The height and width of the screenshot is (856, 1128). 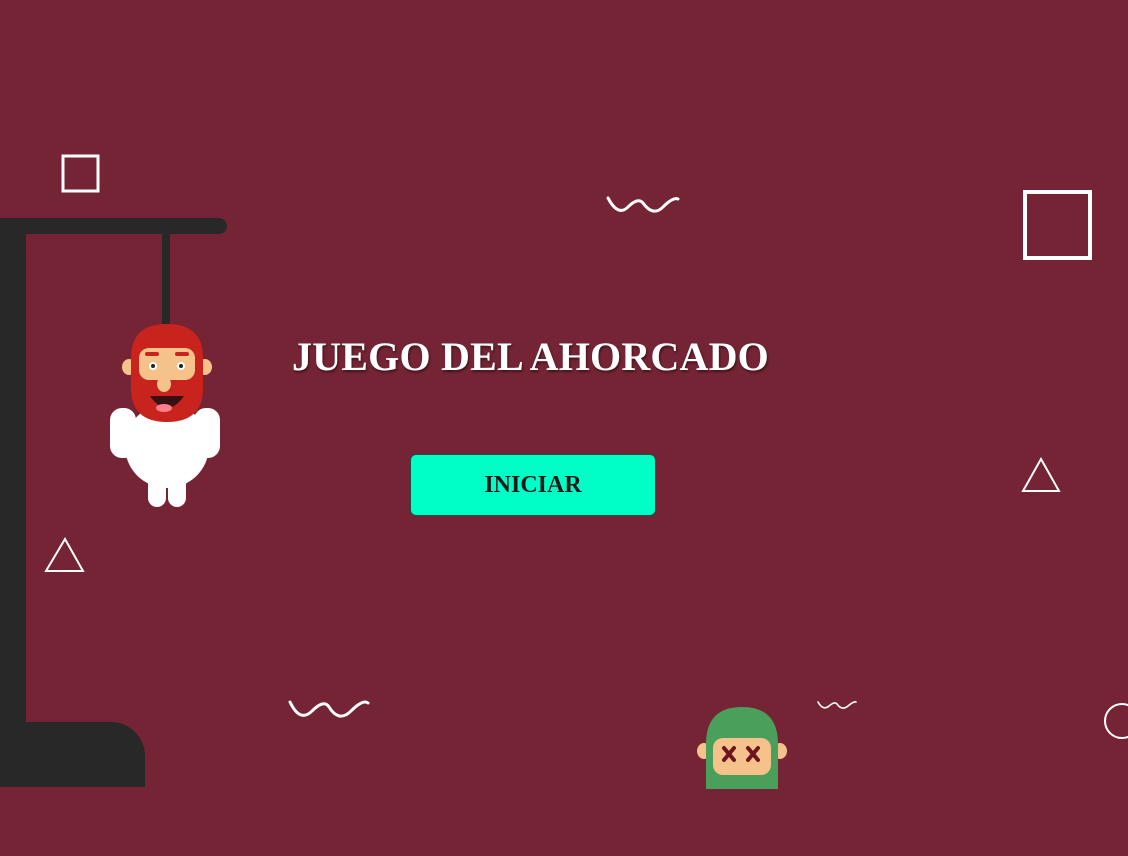 I want to click on game-title: JUEGO DEL AHORCADO, so click(x=530, y=356).